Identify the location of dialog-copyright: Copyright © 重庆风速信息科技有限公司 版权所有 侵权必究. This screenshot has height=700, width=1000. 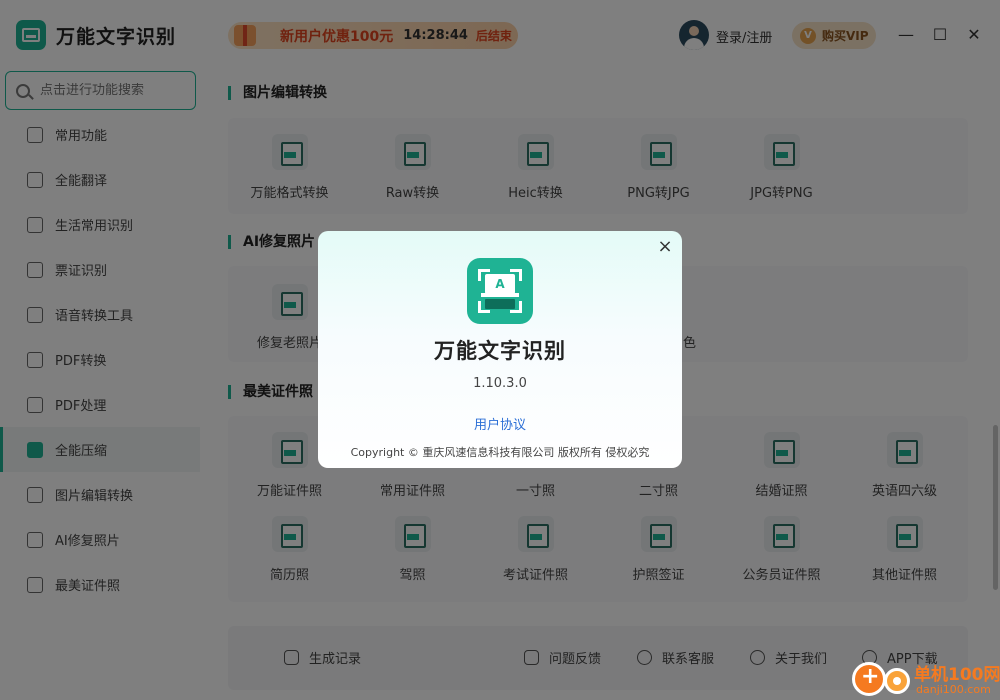
(500, 452).